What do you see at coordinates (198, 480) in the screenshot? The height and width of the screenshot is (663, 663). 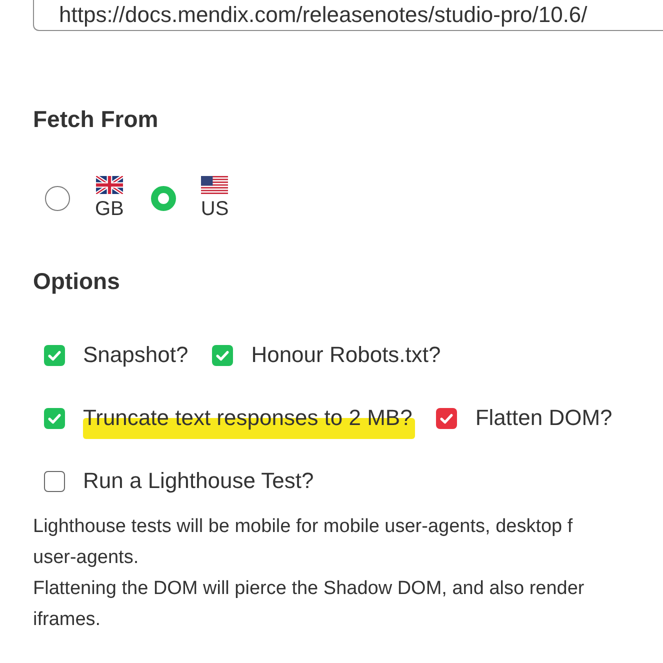 I see `checkbox-label: Run a Lighthouse Test?` at bounding box center [198, 480].